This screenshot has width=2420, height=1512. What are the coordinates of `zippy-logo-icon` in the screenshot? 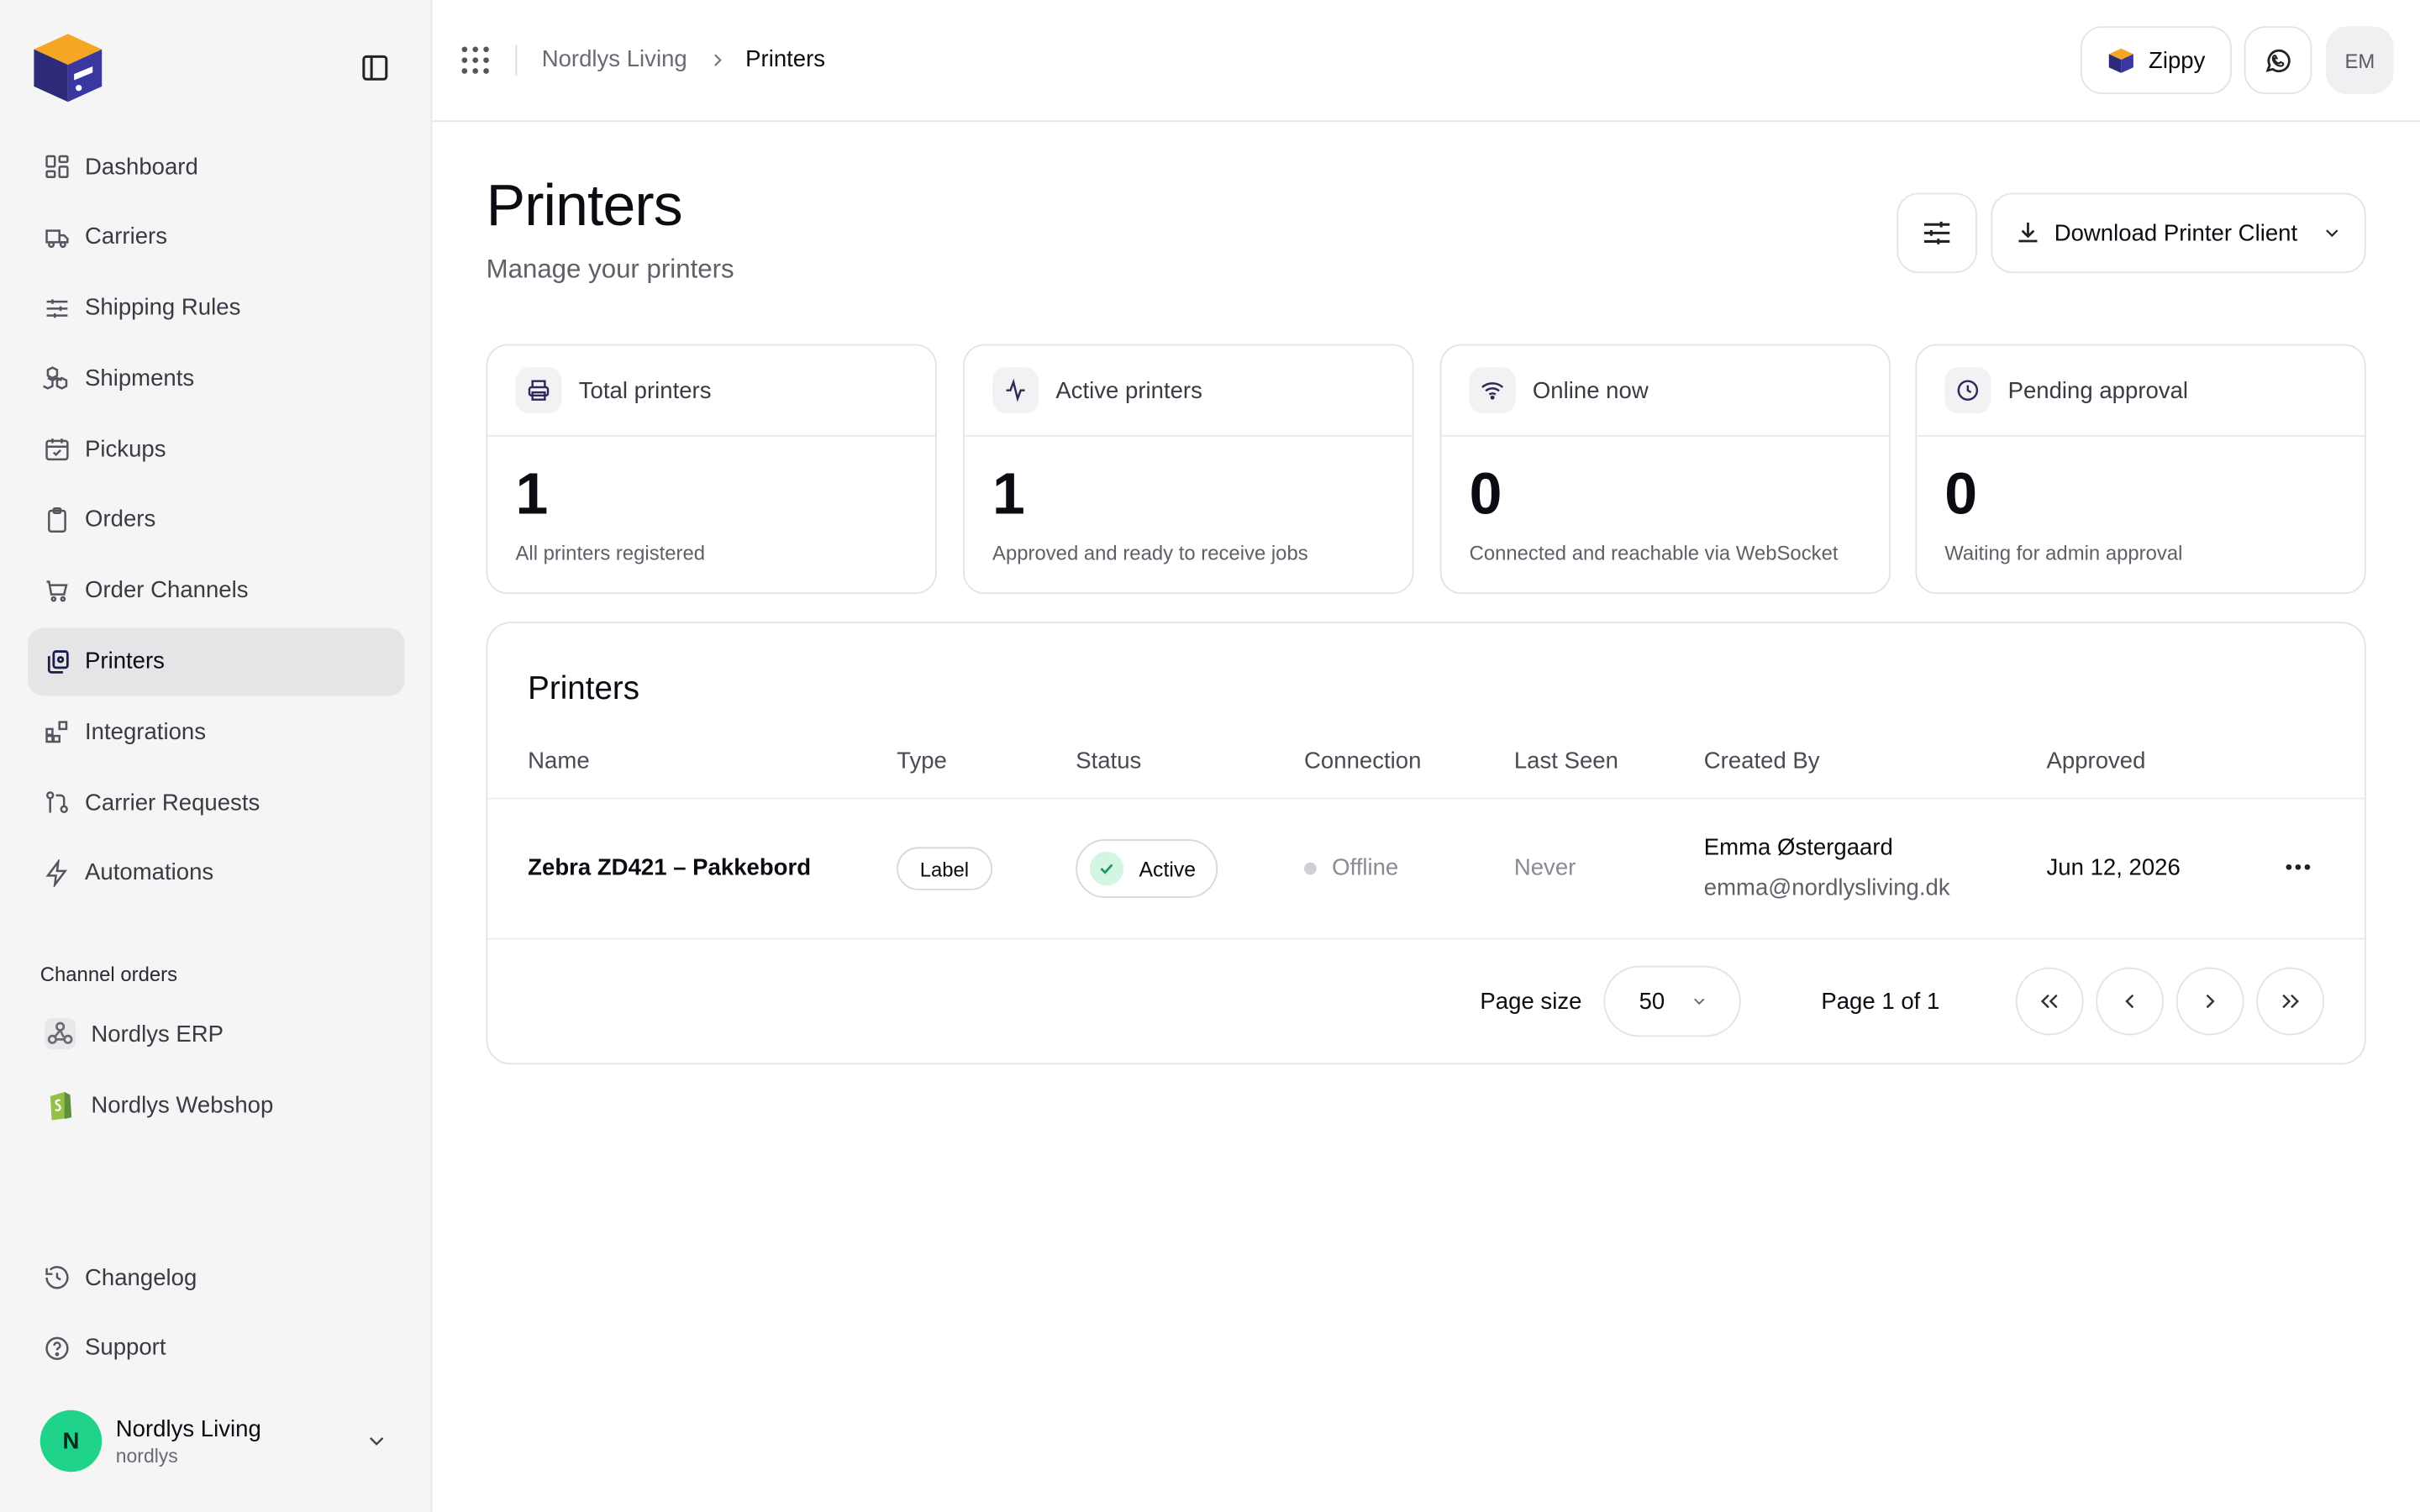 It's located at (2121, 60).